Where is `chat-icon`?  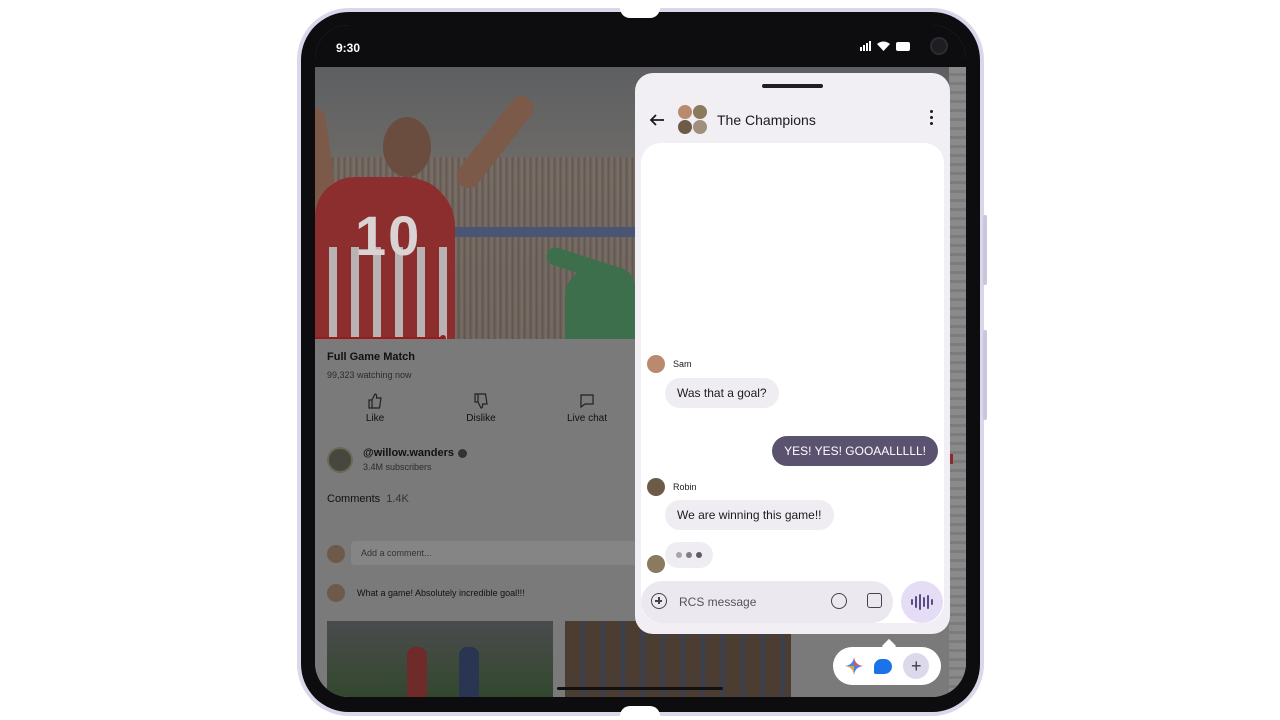 chat-icon is located at coordinates (587, 401).